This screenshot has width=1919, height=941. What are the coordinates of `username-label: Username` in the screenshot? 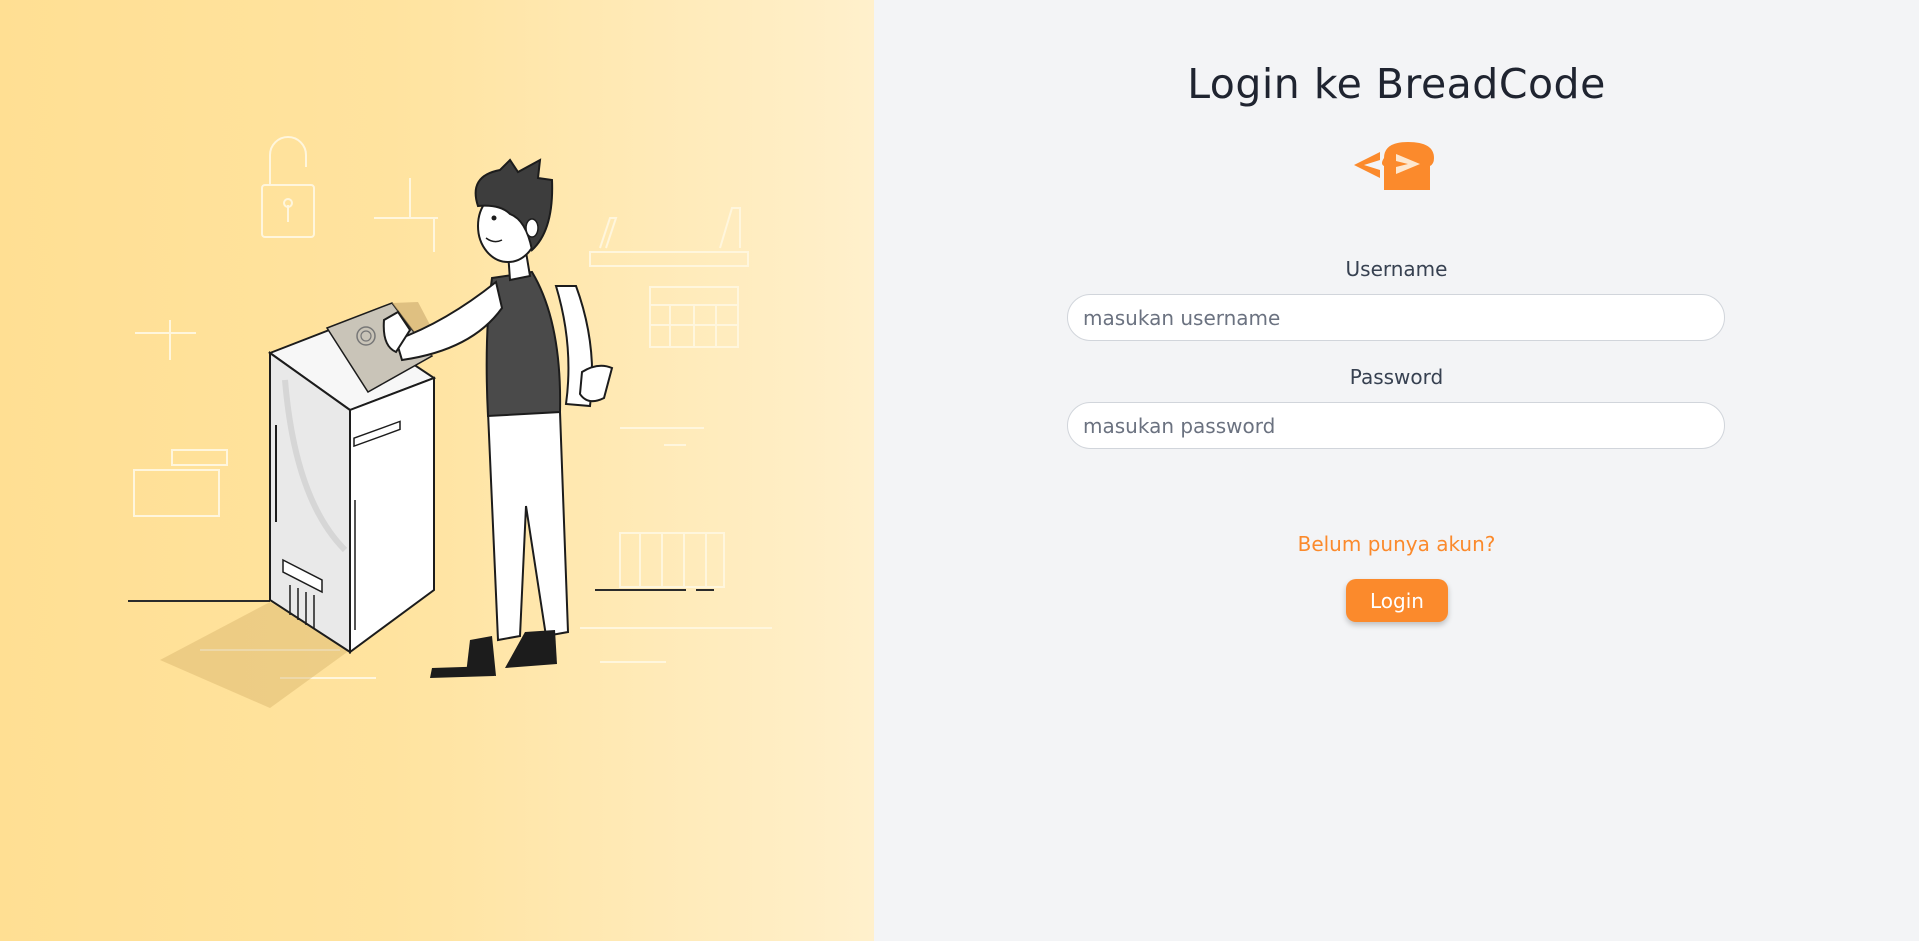 It's located at (1396, 269).